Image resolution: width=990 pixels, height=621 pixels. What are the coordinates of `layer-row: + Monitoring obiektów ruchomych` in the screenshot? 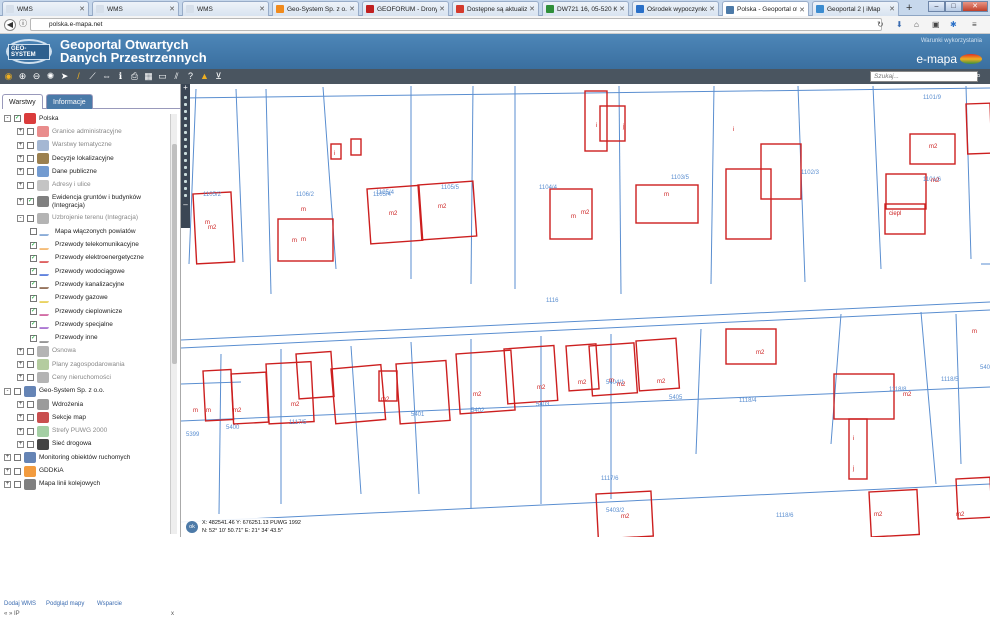 It's located at (86, 457).